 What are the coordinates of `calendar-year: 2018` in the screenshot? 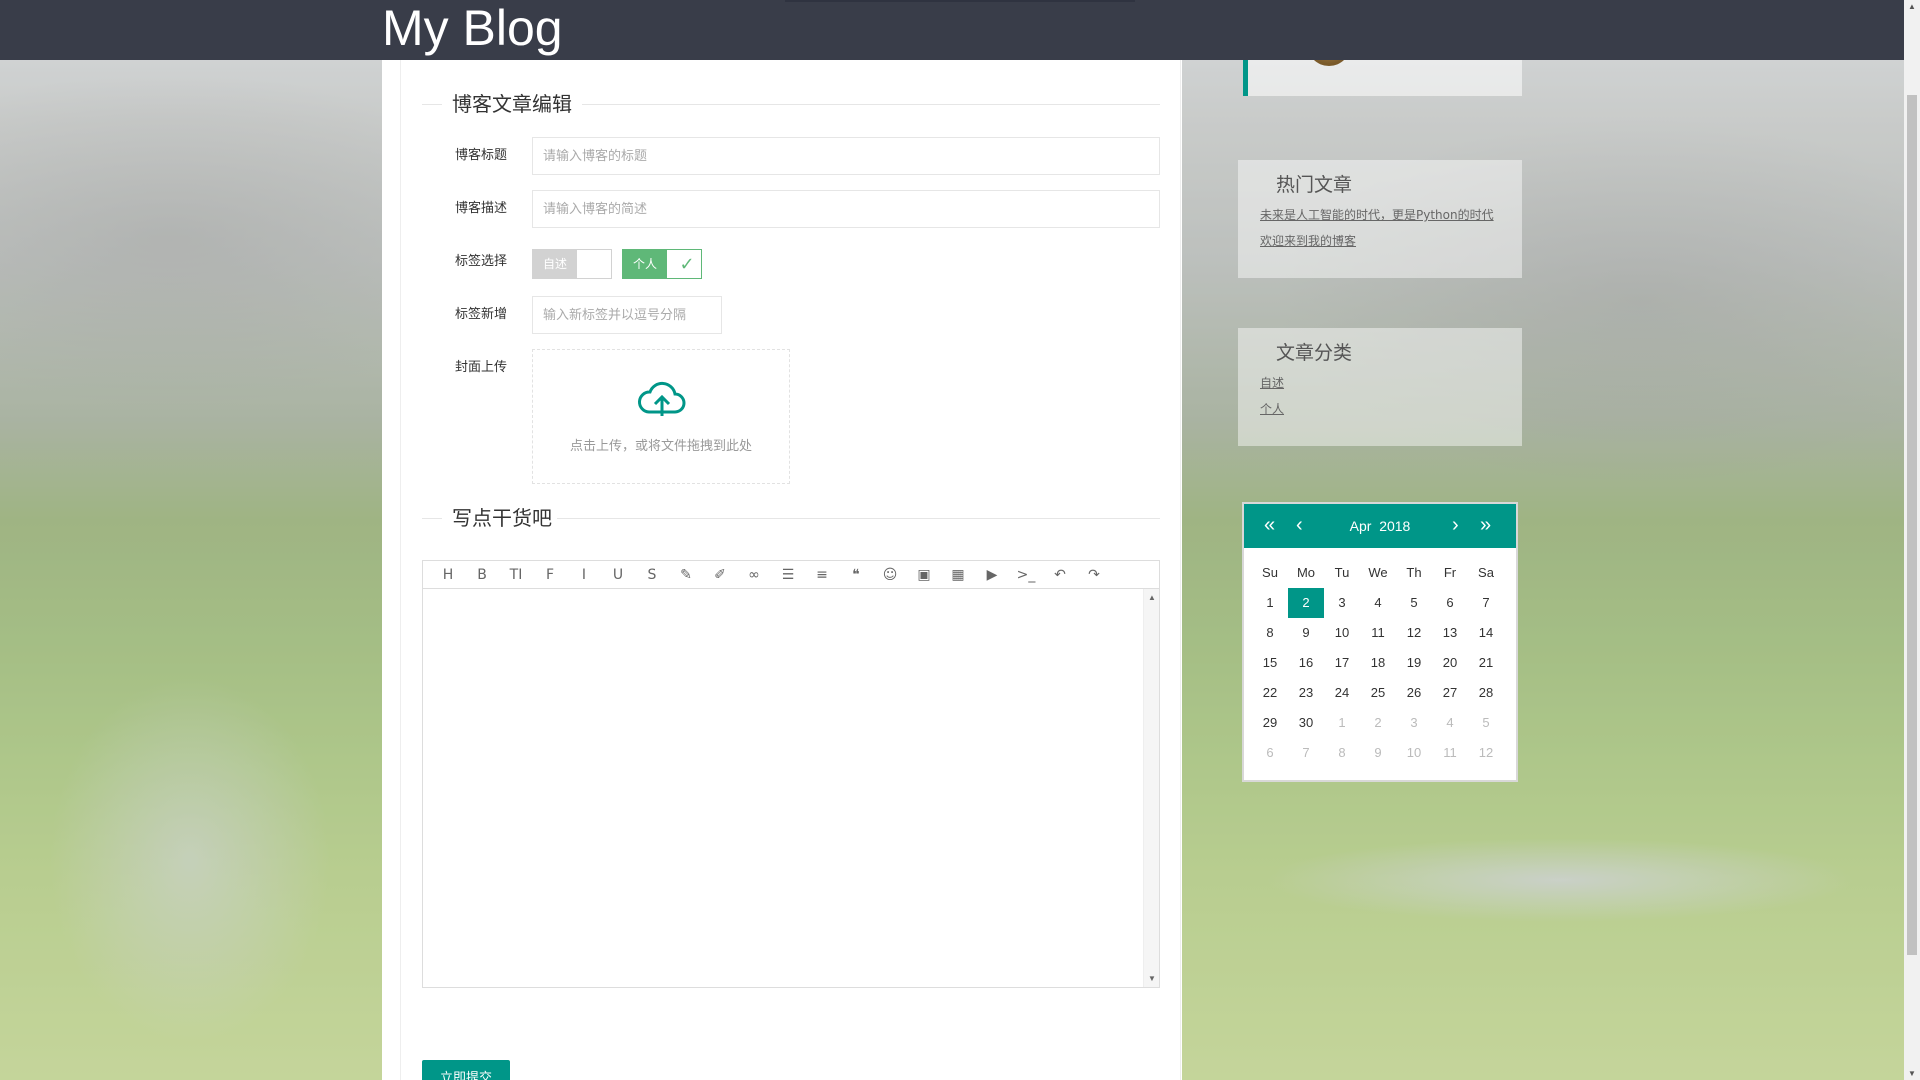 It's located at (1394, 526).